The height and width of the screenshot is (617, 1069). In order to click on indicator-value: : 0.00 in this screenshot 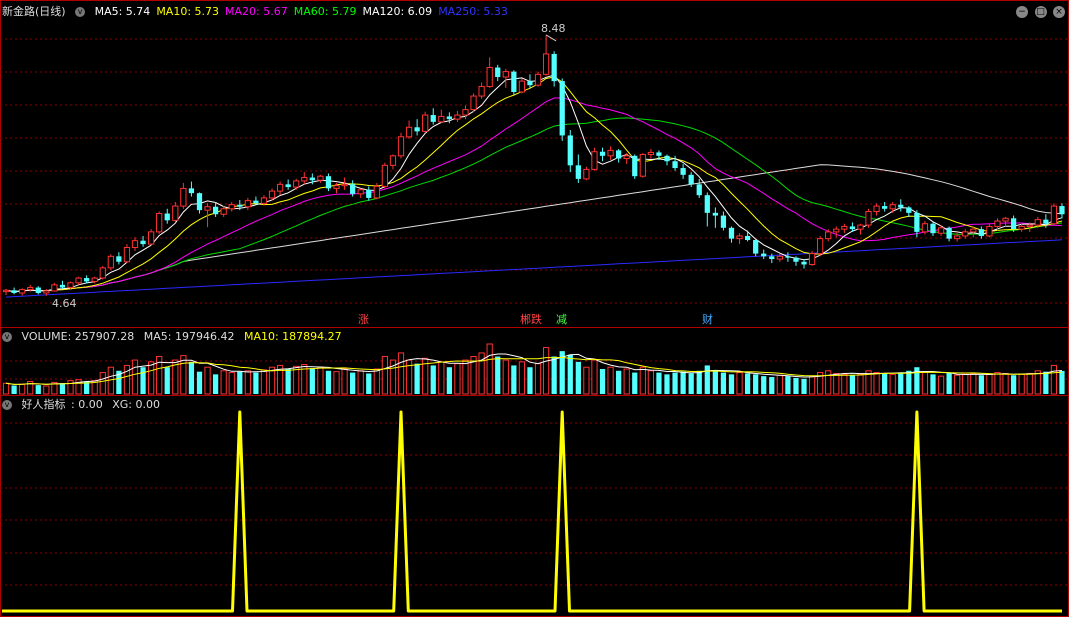, I will do `click(87, 404)`.